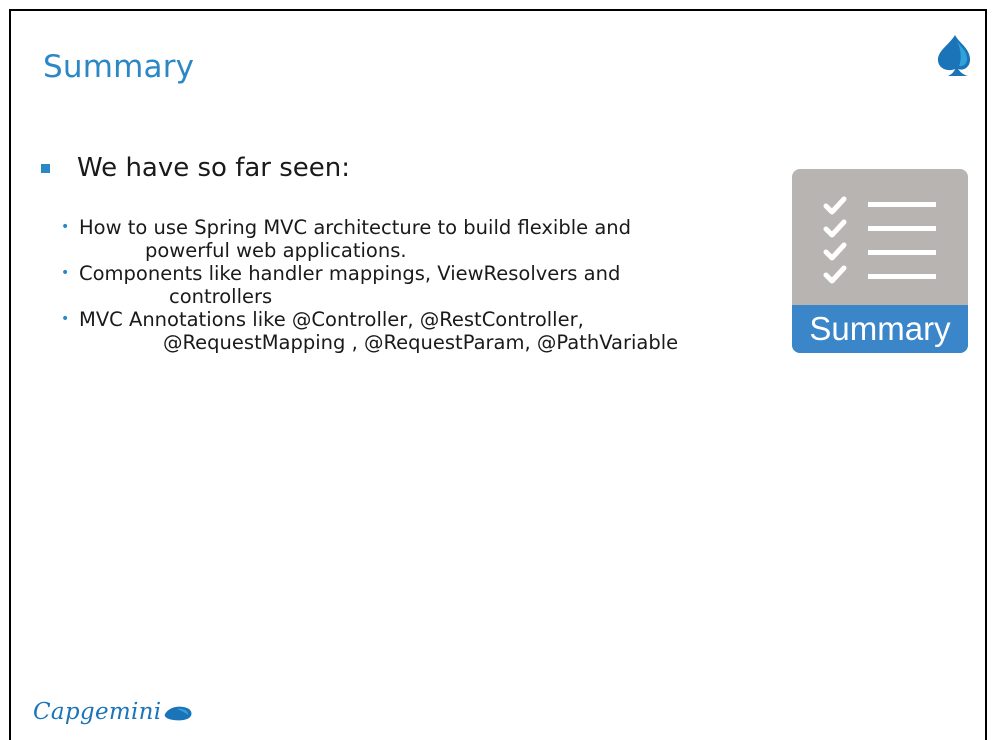 The height and width of the screenshot is (740, 996). I want to click on brand-wordmark: Capgemini, so click(97, 712).